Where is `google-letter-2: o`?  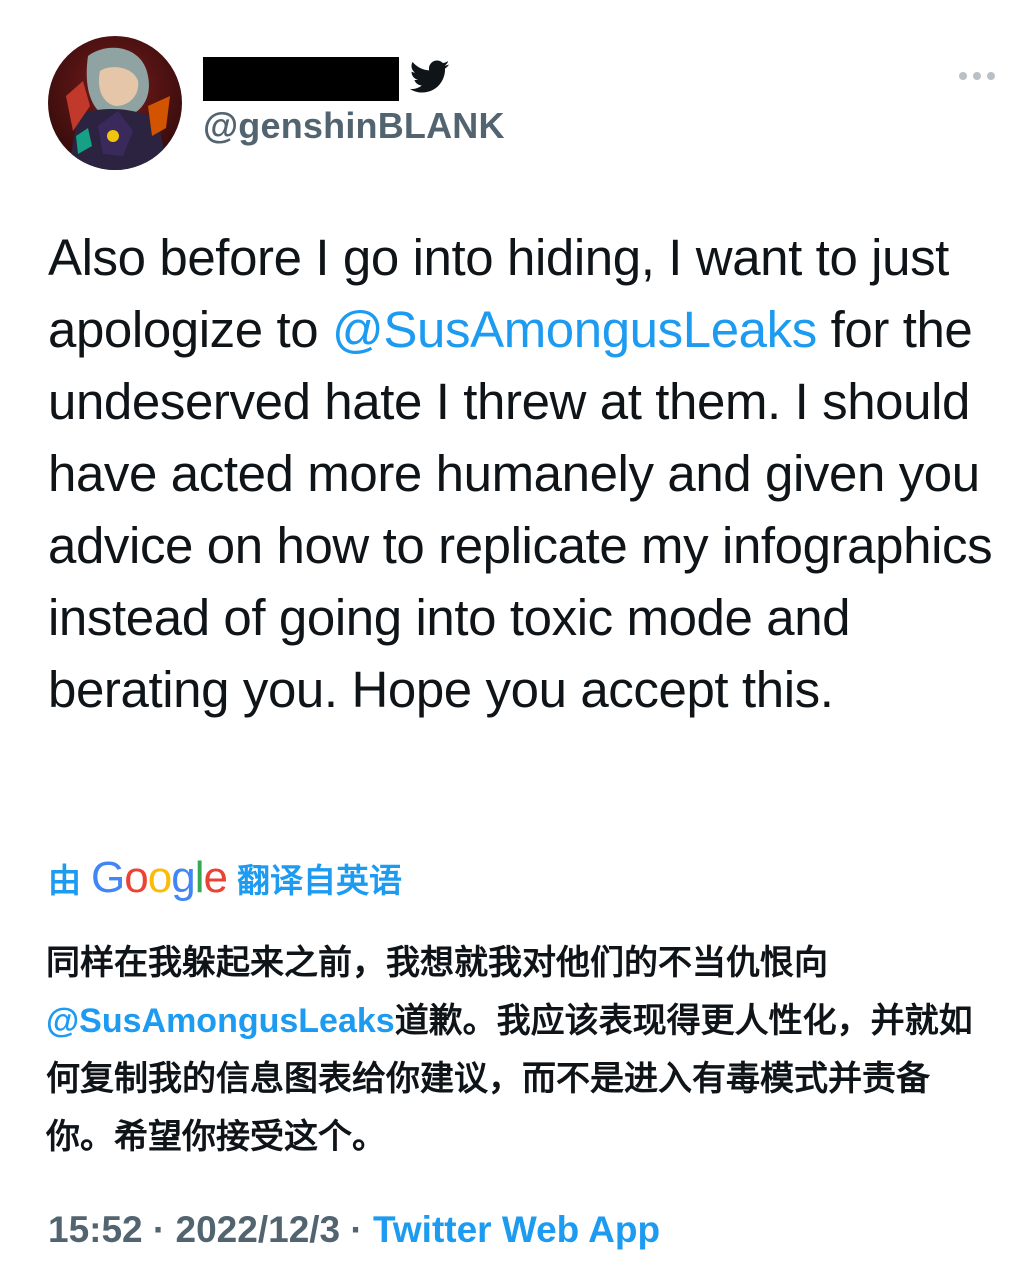 google-letter-2: o is located at coordinates (136, 877).